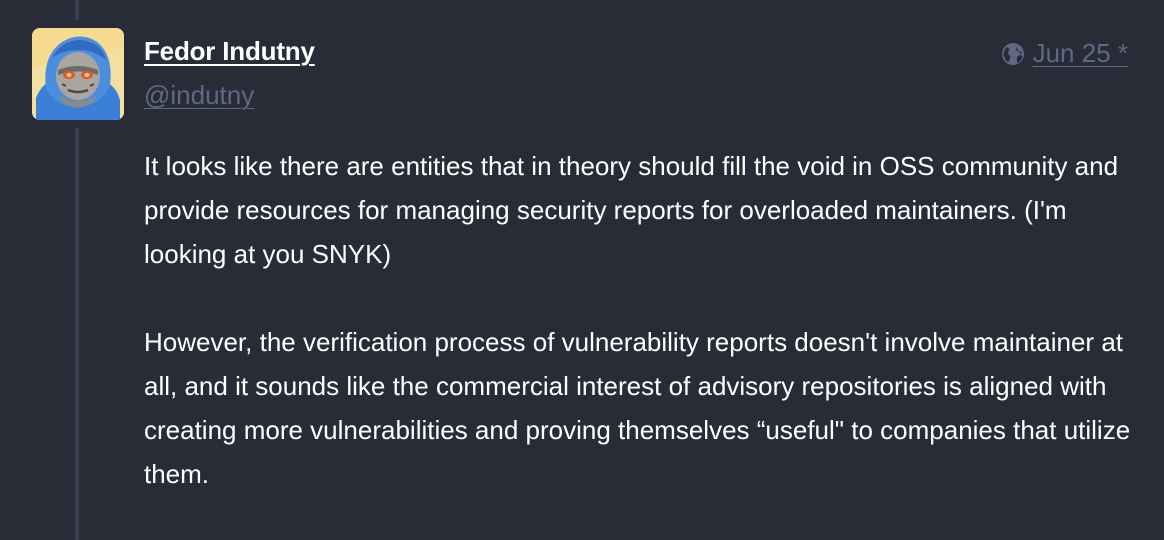 The height and width of the screenshot is (540, 1164). I want to click on post-meta: Jun 25 *, so click(1064, 53).